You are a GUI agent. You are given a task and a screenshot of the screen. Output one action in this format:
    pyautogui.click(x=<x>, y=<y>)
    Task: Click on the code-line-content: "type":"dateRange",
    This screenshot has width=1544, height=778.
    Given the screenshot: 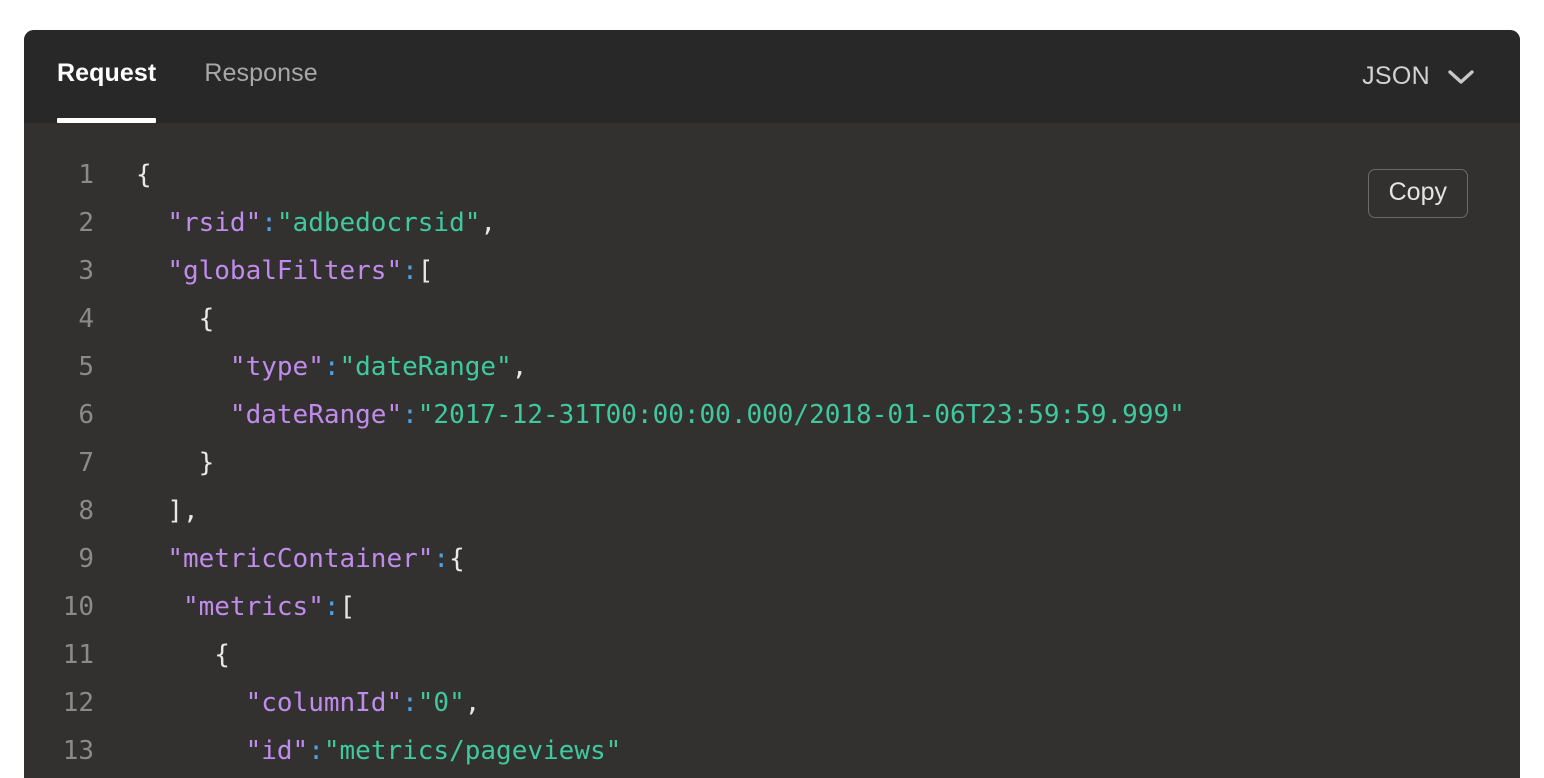 What is the action you would take?
    pyautogui.click(x=331, y=367)
    